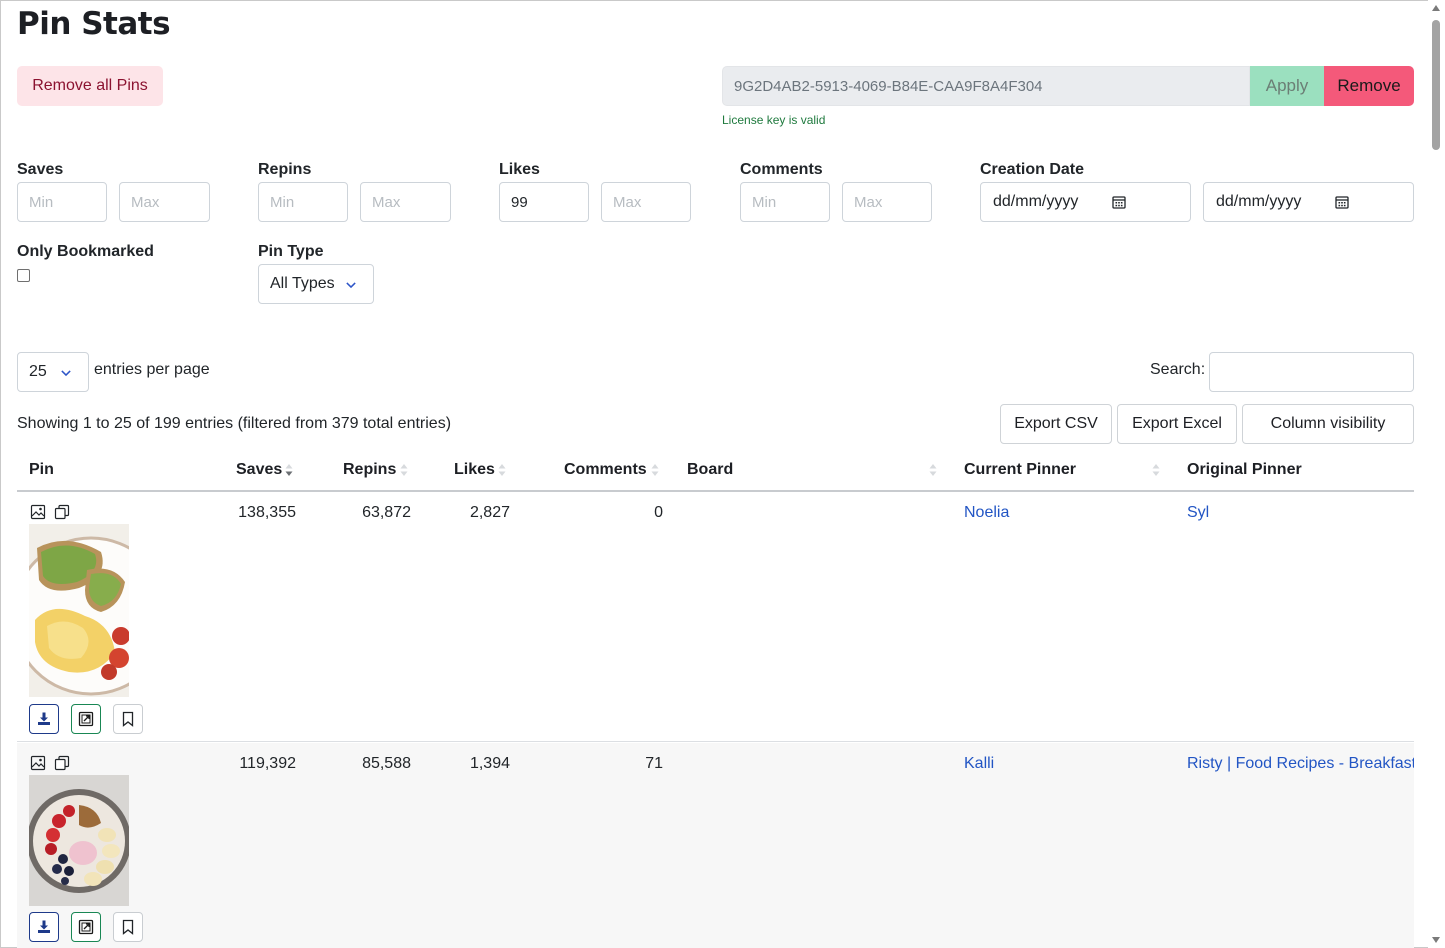 The image size is (1445, 948). What do you see at coordinates (887, 202) in the screenshot?
I see `comments-max-input` at bounding box center [887, 202].